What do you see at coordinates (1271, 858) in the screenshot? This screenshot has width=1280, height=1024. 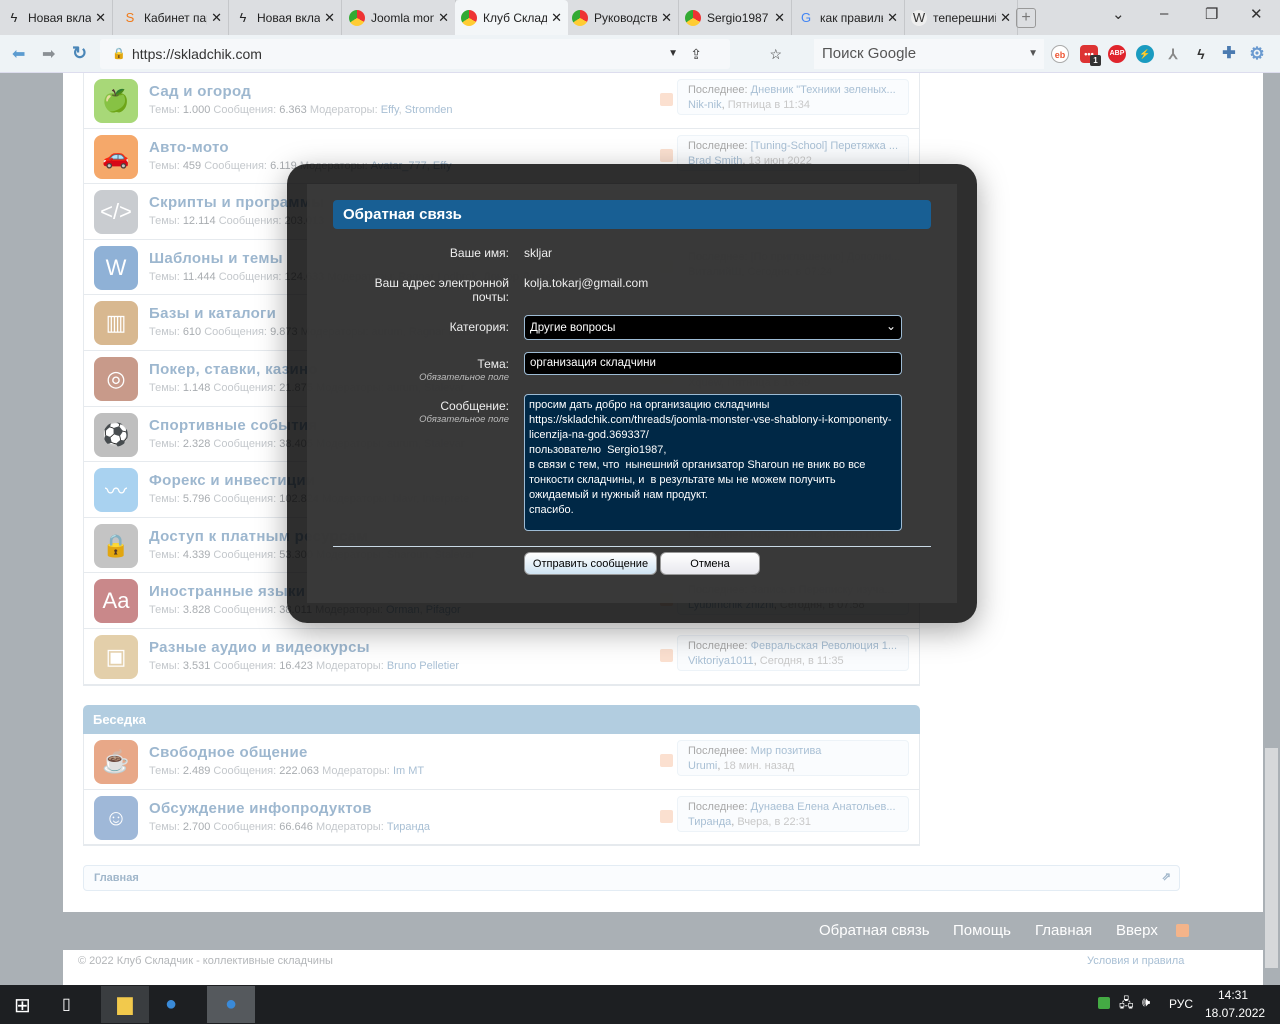 I see `scrollbar-thumb` at bounding box center [1271, 858].